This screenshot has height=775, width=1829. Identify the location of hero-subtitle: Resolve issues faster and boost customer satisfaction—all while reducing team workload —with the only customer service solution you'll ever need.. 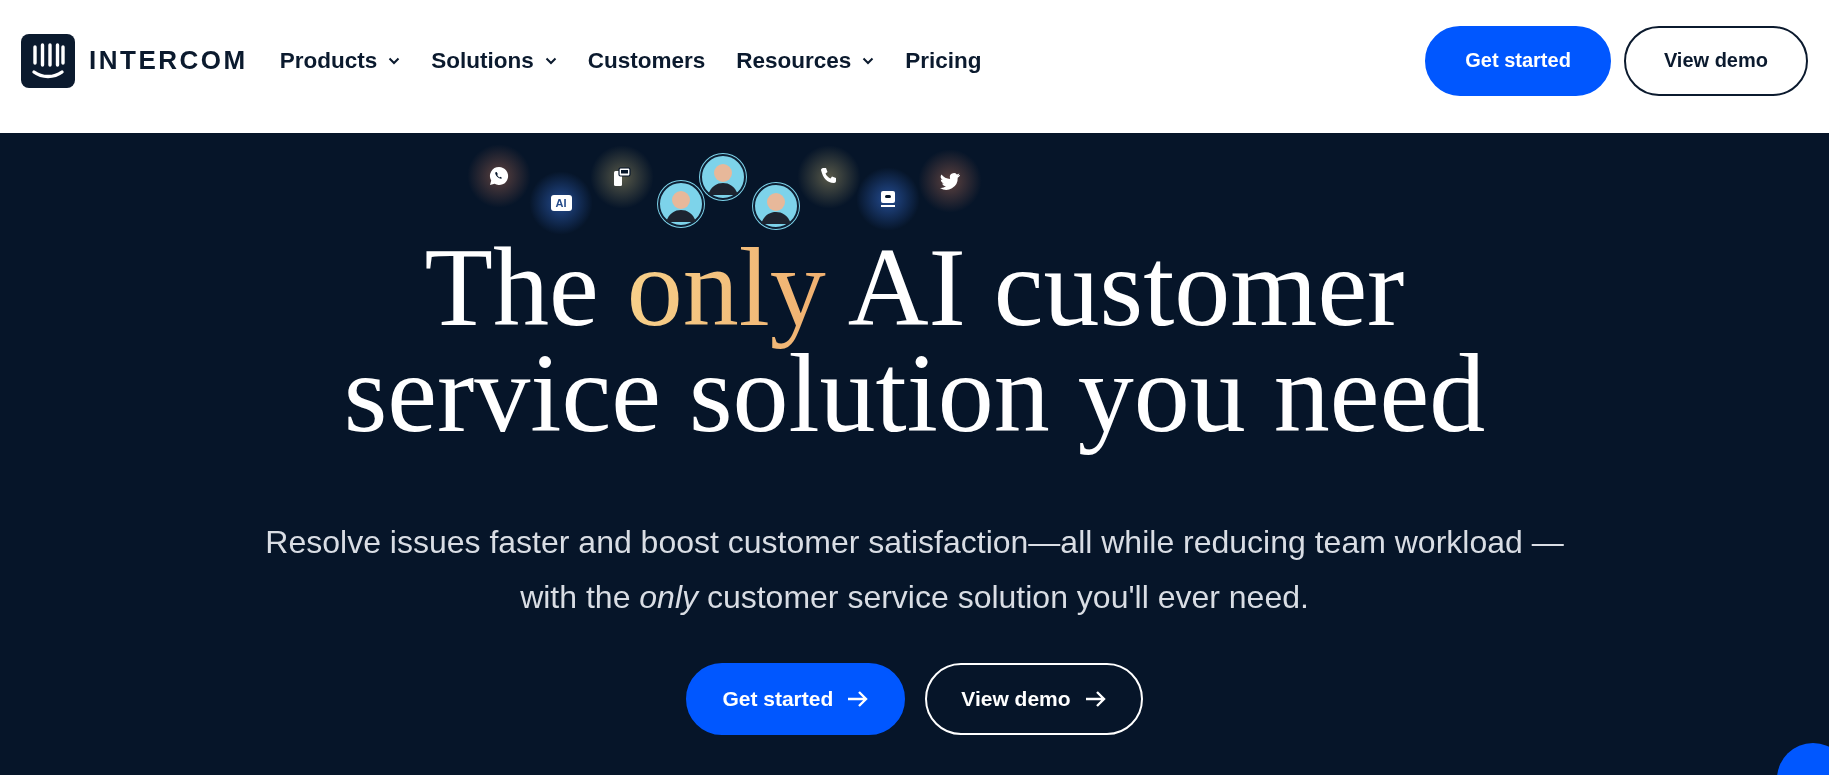
(914, 570).